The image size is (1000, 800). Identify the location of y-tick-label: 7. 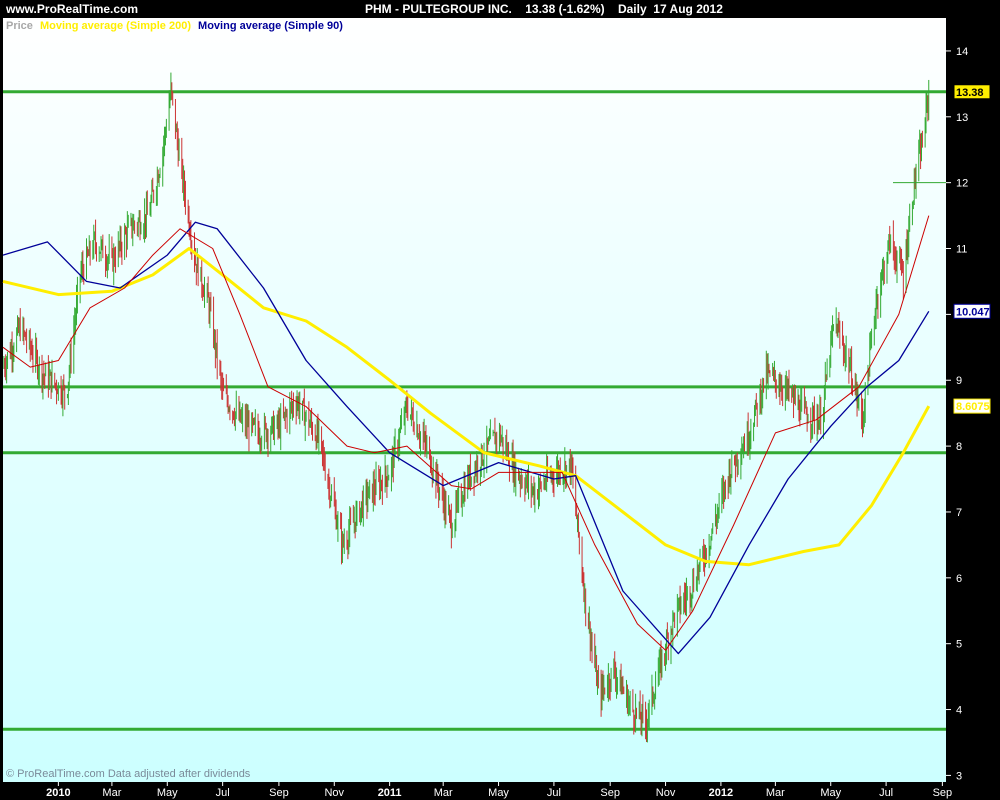
(959, 513).